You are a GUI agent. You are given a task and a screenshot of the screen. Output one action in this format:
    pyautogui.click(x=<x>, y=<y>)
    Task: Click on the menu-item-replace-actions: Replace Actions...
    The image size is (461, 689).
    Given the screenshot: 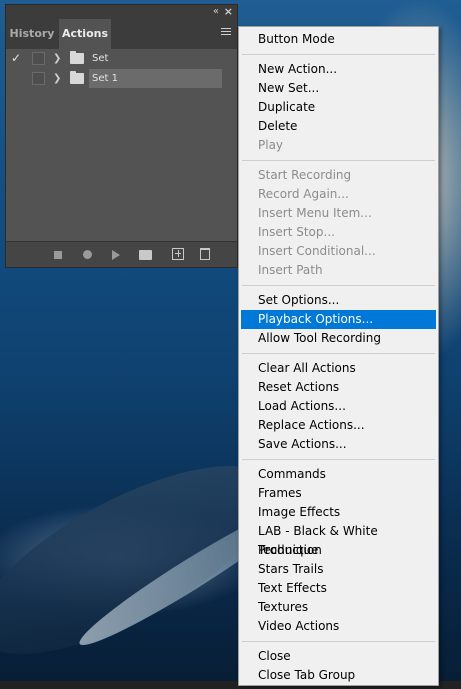 What is the action you would take?
    pyautogui.click(x=338, y=425)
    